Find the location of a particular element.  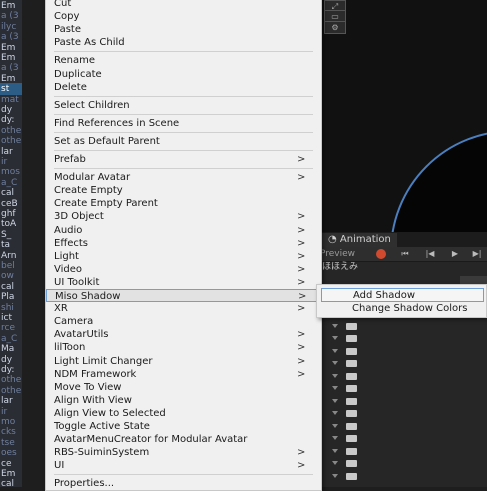

menu-item-3d-object: 3D Object > is located at coordinates (183, 216).